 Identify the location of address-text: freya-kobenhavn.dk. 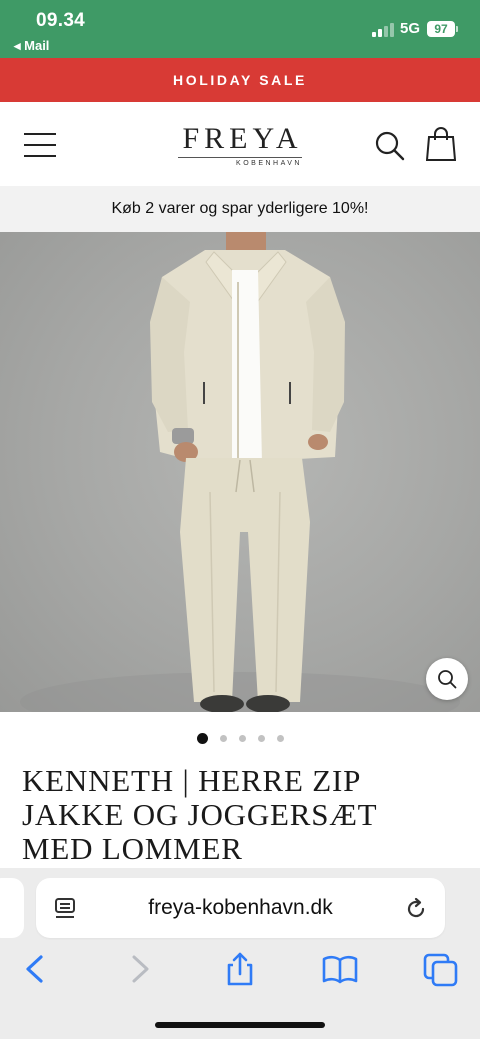
(240, 908).